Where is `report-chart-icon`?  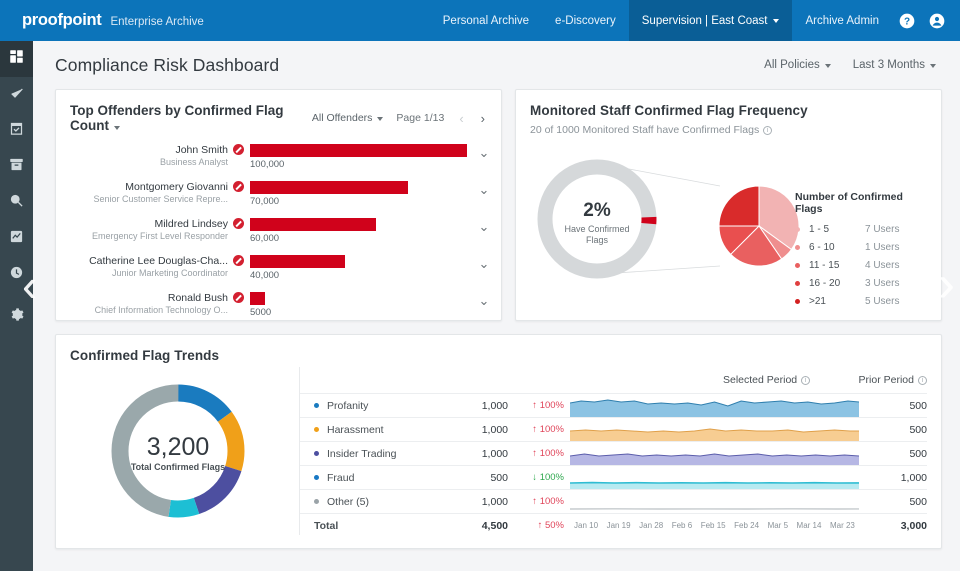 report-chart-icon is located at coordinates (16, 239).